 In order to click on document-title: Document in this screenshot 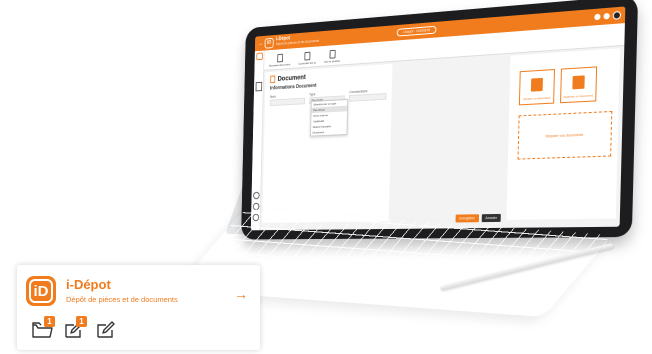, I will do `click(291, 78)`.